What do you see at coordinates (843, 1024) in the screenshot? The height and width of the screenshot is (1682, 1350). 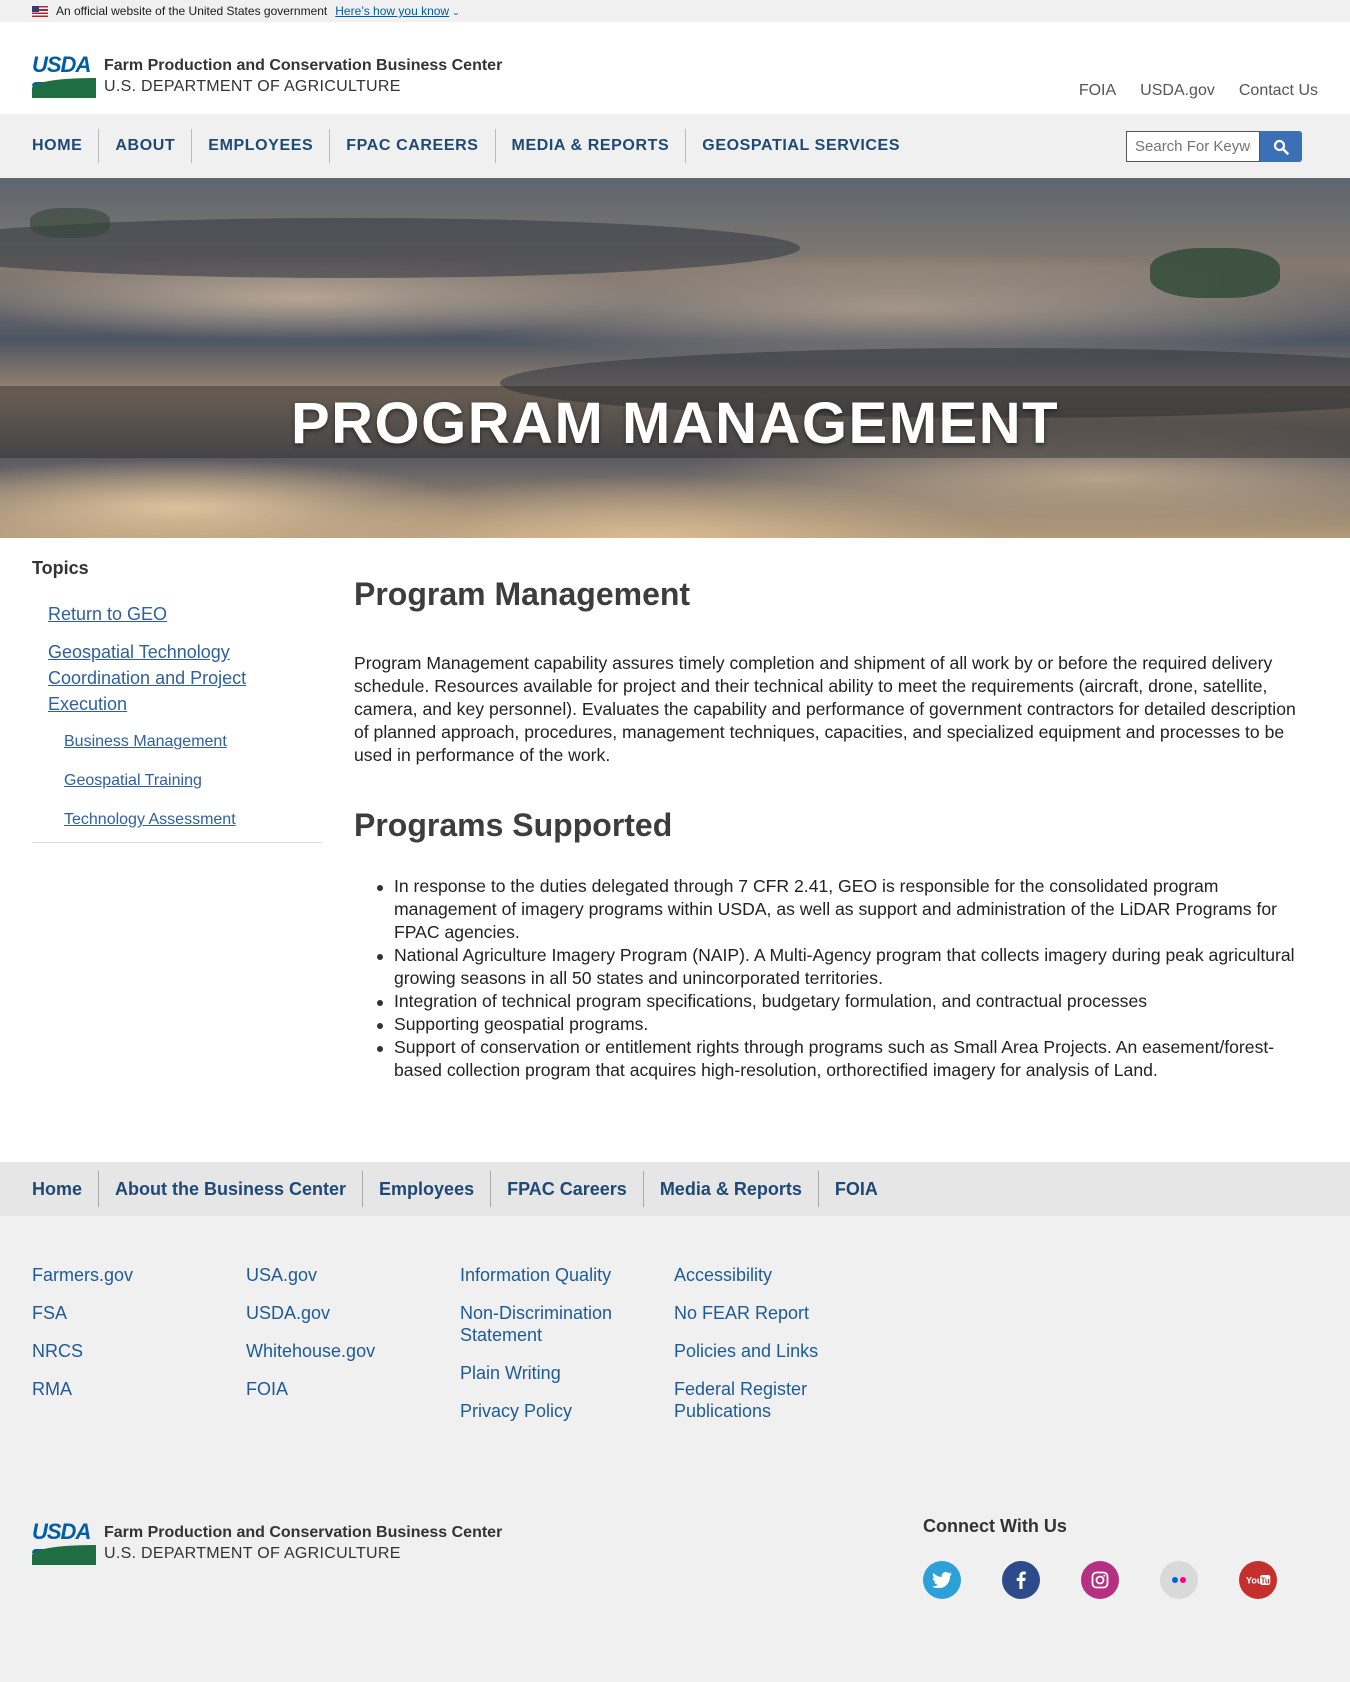 I see `list-item: Supporting geospatial programs.` at bounding box center [843, 1024].